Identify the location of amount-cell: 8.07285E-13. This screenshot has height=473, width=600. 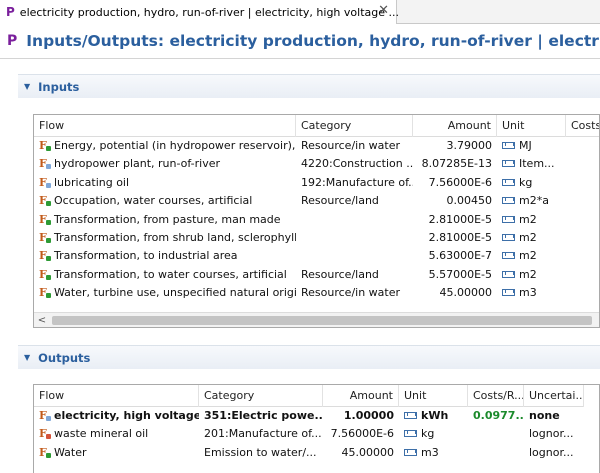
(455, 164).